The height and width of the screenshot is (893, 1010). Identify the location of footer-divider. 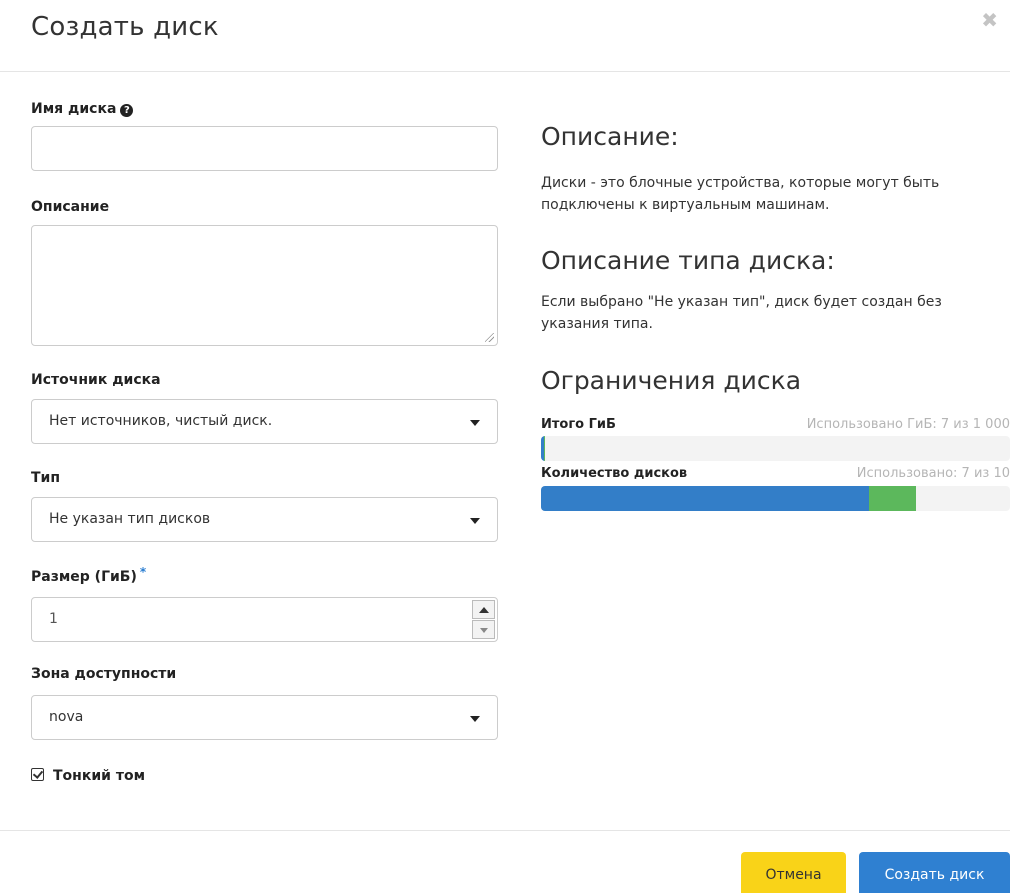
(505, 830).